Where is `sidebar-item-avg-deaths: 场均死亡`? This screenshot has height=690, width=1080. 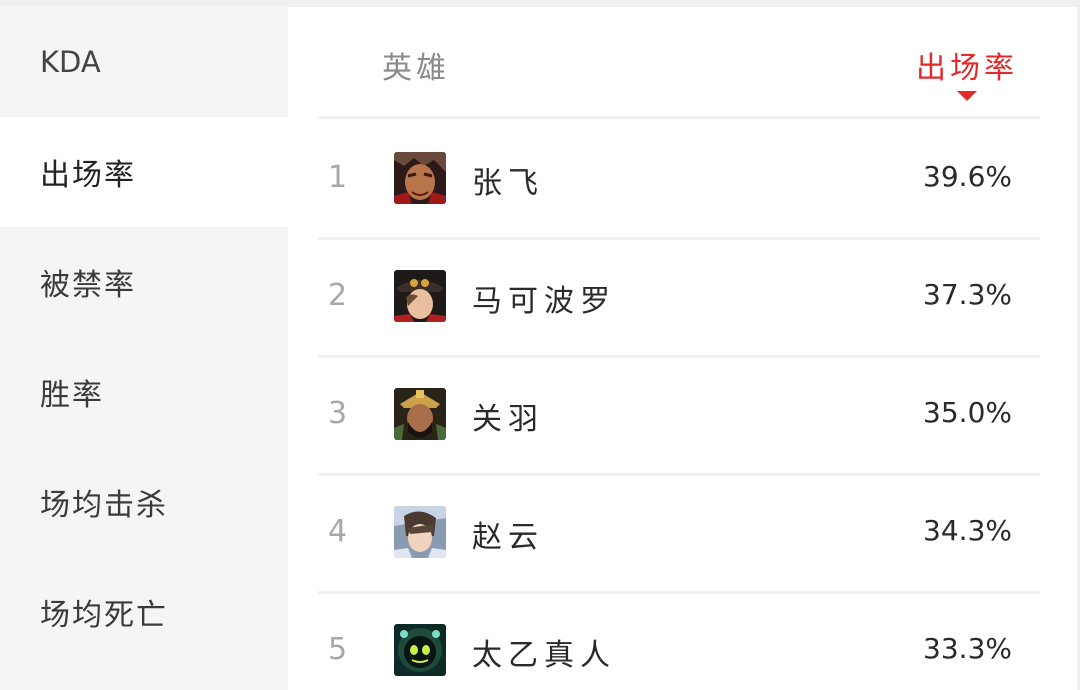
sidebar-item-avg-deaths: 场均死亡 is located at coordinates (144, 612).